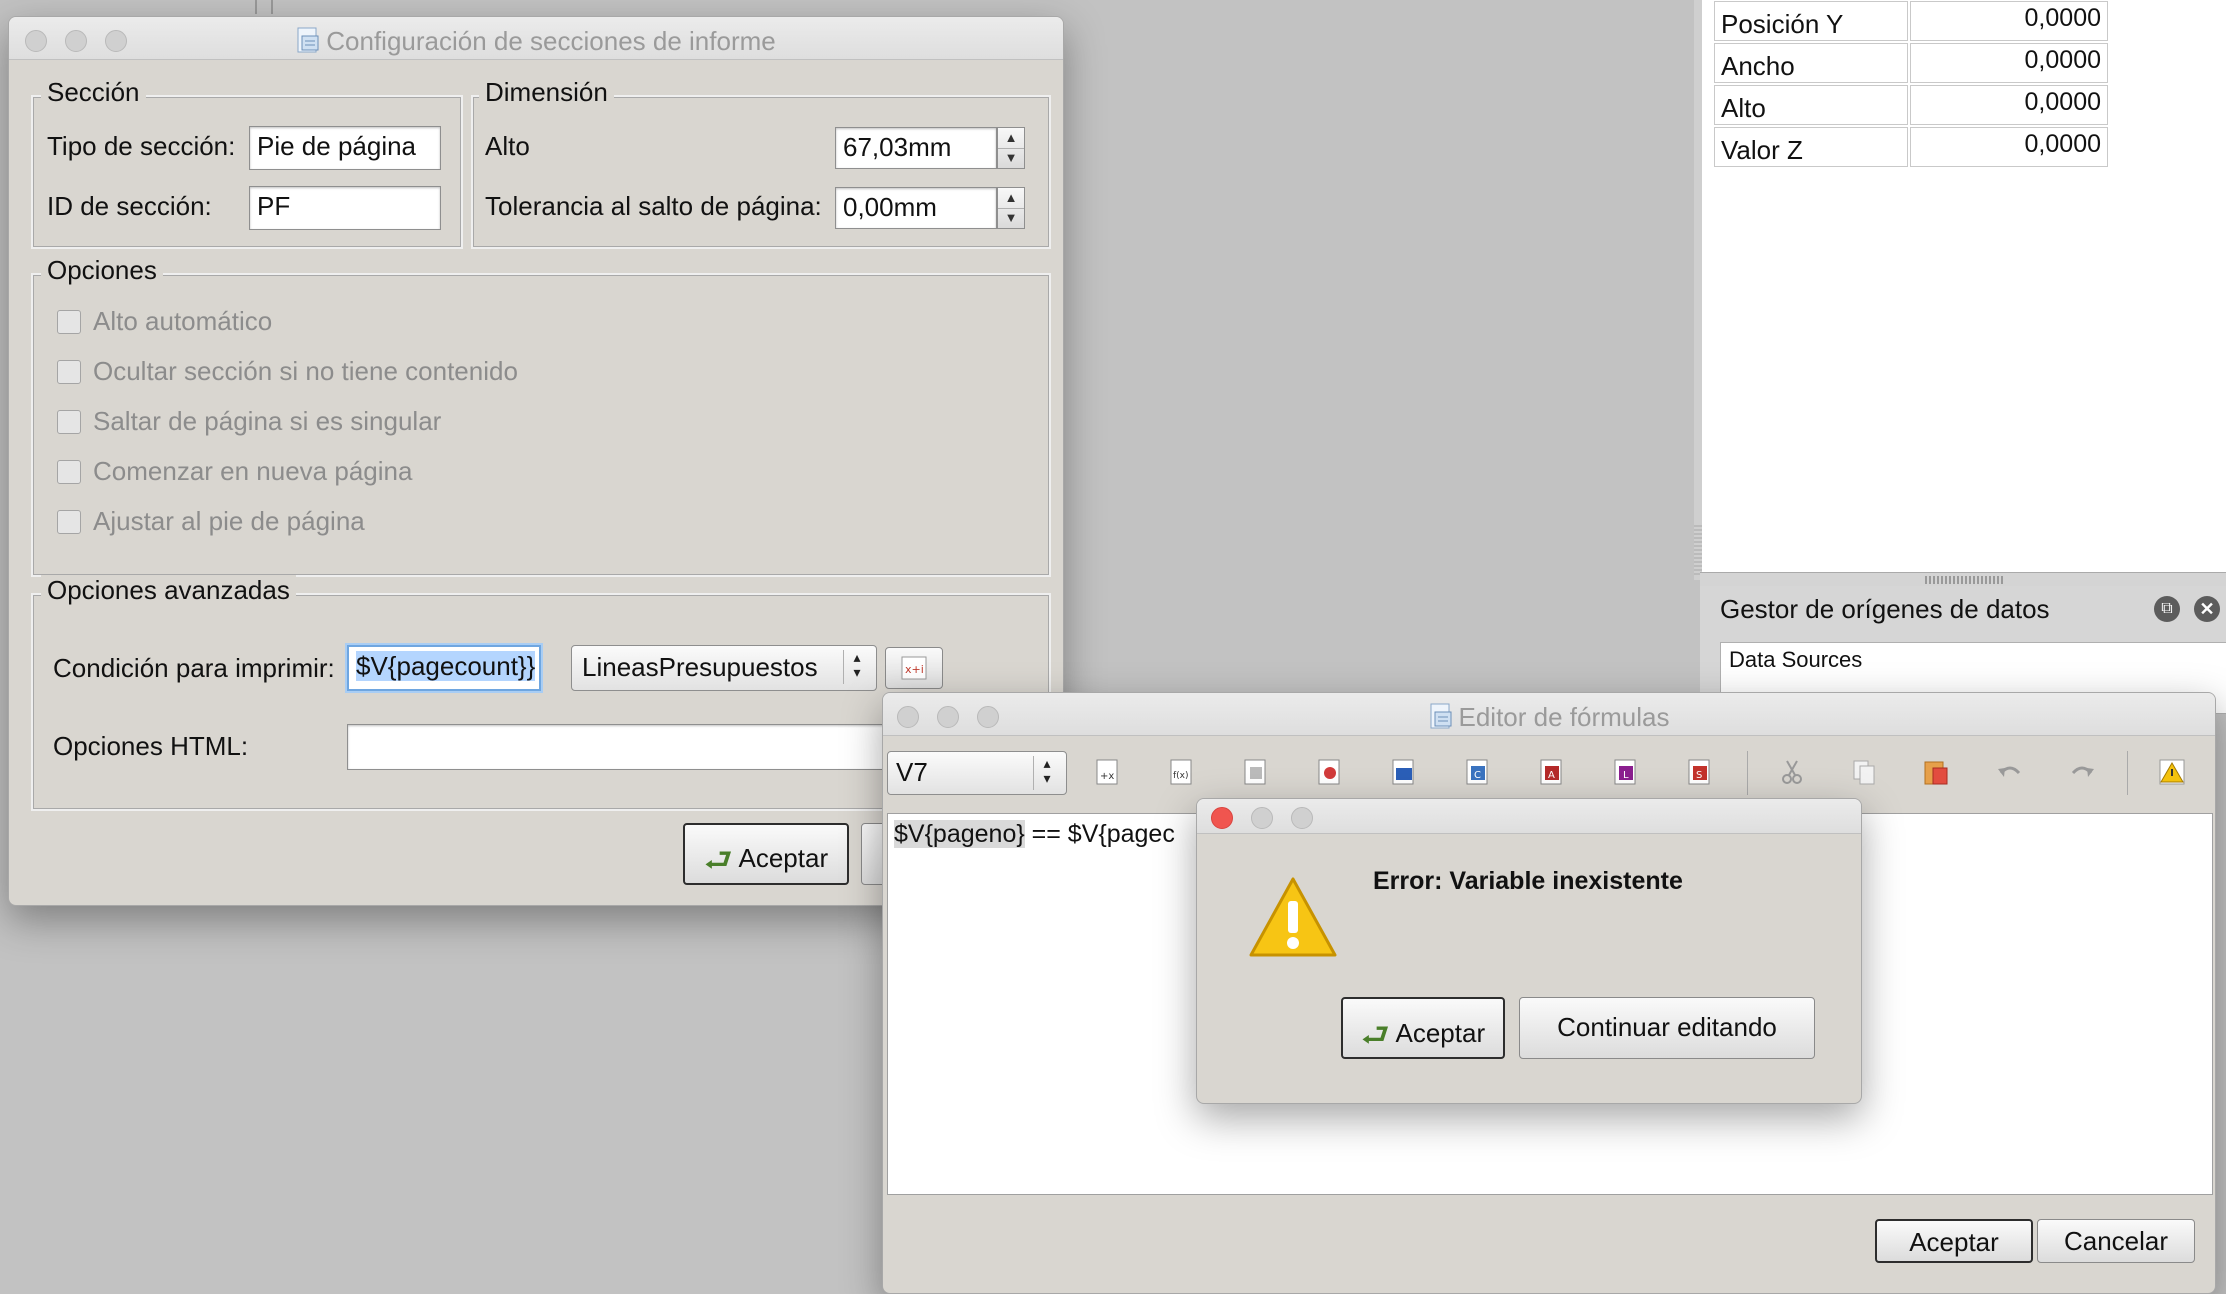 This screenshot has width=2226, height=1294. What do you see at coordinates (2207, 609) in the screenshot?
I see `dock-close-icon: ✕` at bounding box center [2207, 609].